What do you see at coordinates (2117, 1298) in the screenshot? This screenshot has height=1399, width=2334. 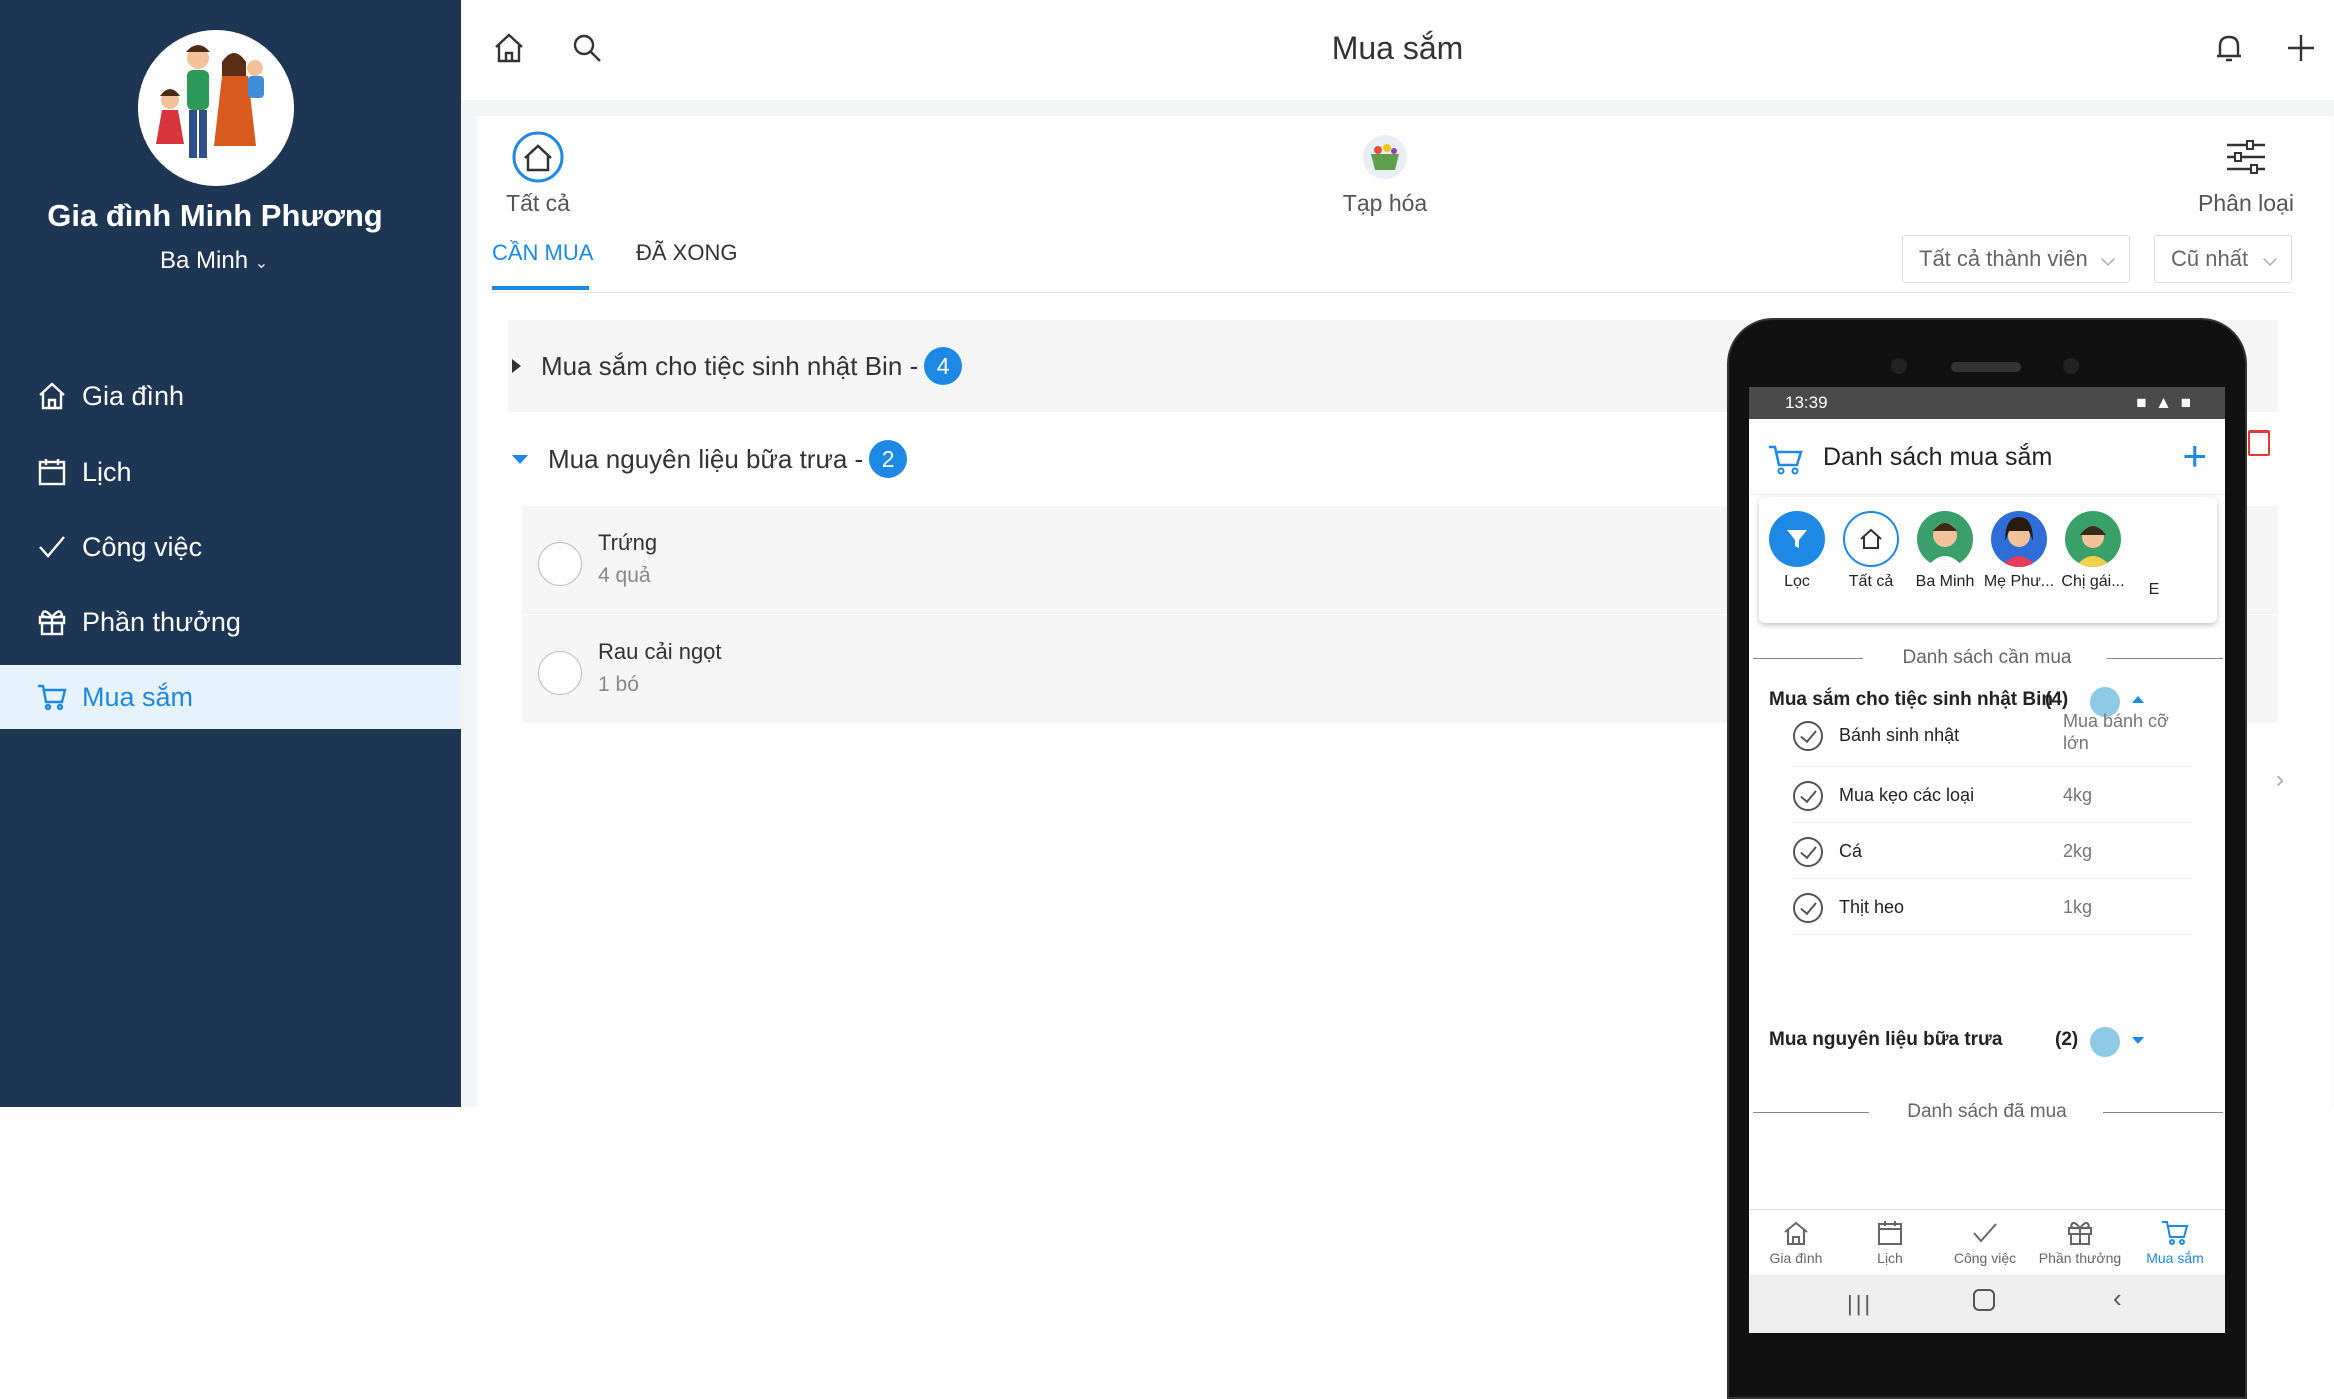 I see `back-icon: ‹` at bounding box center [2117, 1298].